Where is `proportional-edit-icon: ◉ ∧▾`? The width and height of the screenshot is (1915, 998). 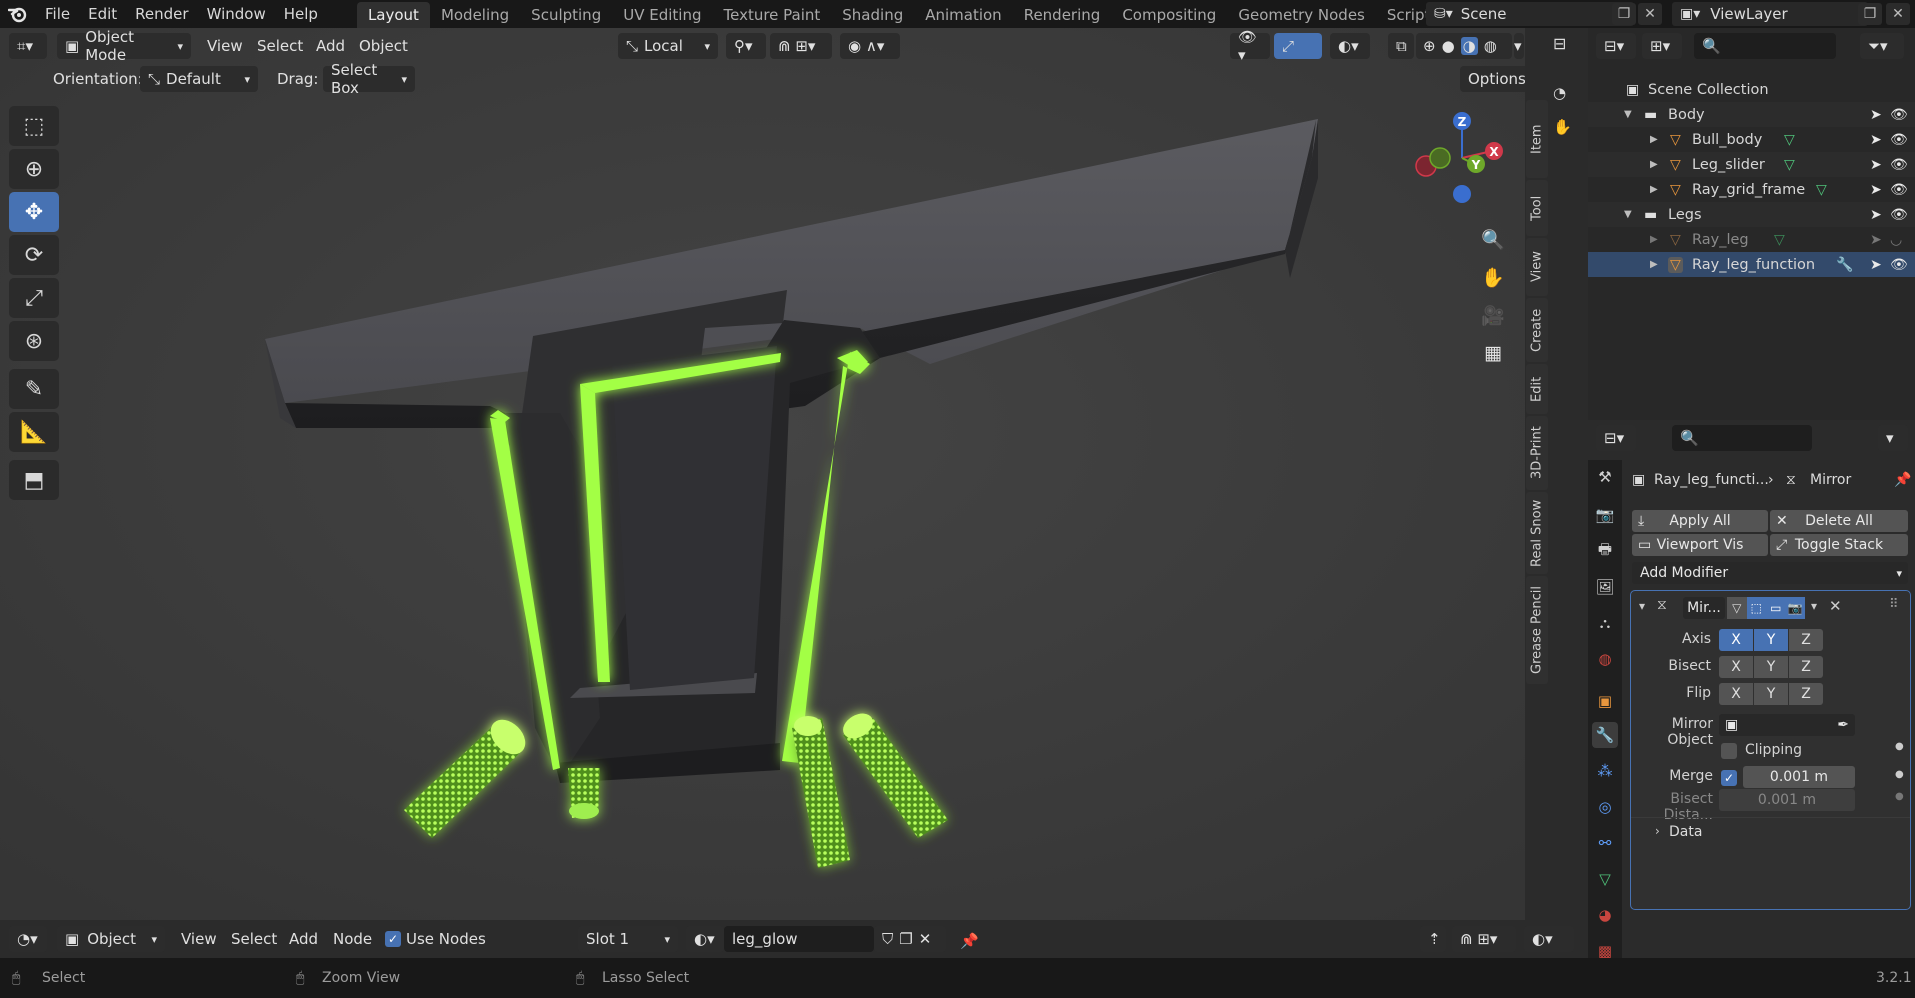 proportional-edit-icon: ◉ ∧▾ is located at coordinates (870, 46).